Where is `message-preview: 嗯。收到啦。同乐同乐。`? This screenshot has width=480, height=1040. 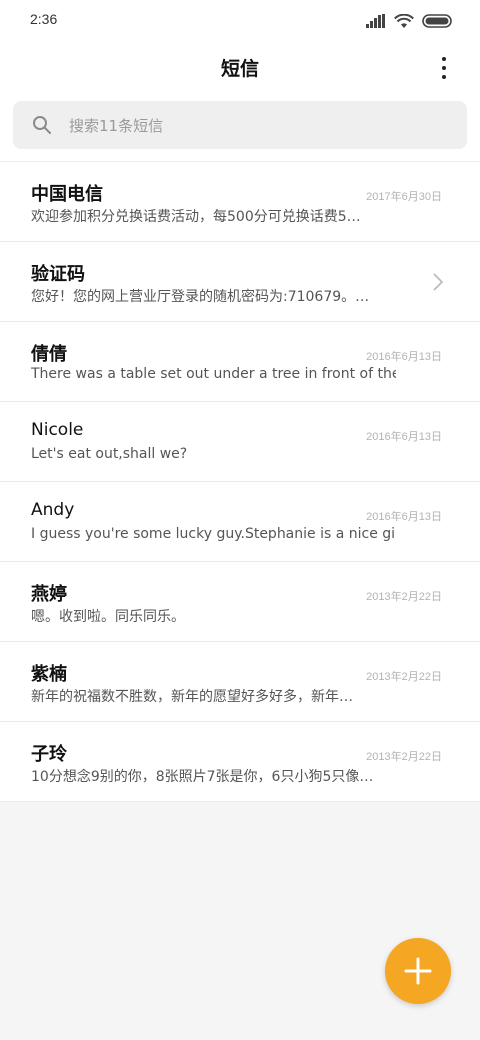 message-preview: 嗯。收到啦。同乐同乐。 is located at coordinates (108, 617).